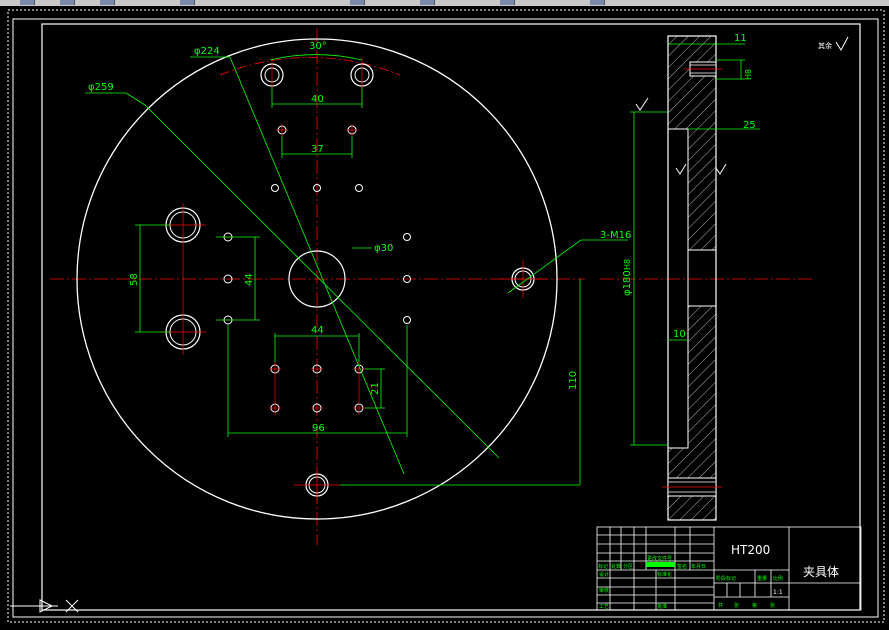 The image size is (889, 630). What do you see at coordinates (249, 279) in the screenshot?
I see `dim-44-vertical: 44` at bounding box center [249, 279].